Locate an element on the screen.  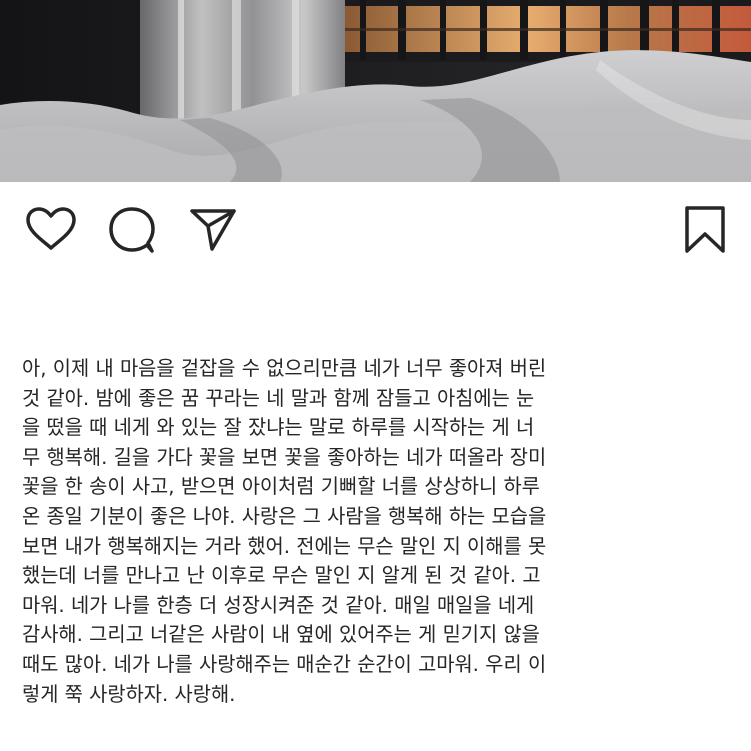
caption-line: 했는데 너를 만나고 난 이후로 무슨 말인 지 알게 된 것 같아. 고 is located at coordinates (281, 576).